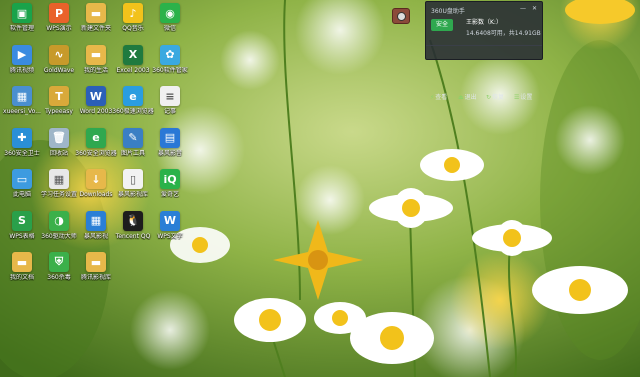  Describe the element at coordinates (517, 97) in the screenshot. I see `settings-icon: ☰` at that location.